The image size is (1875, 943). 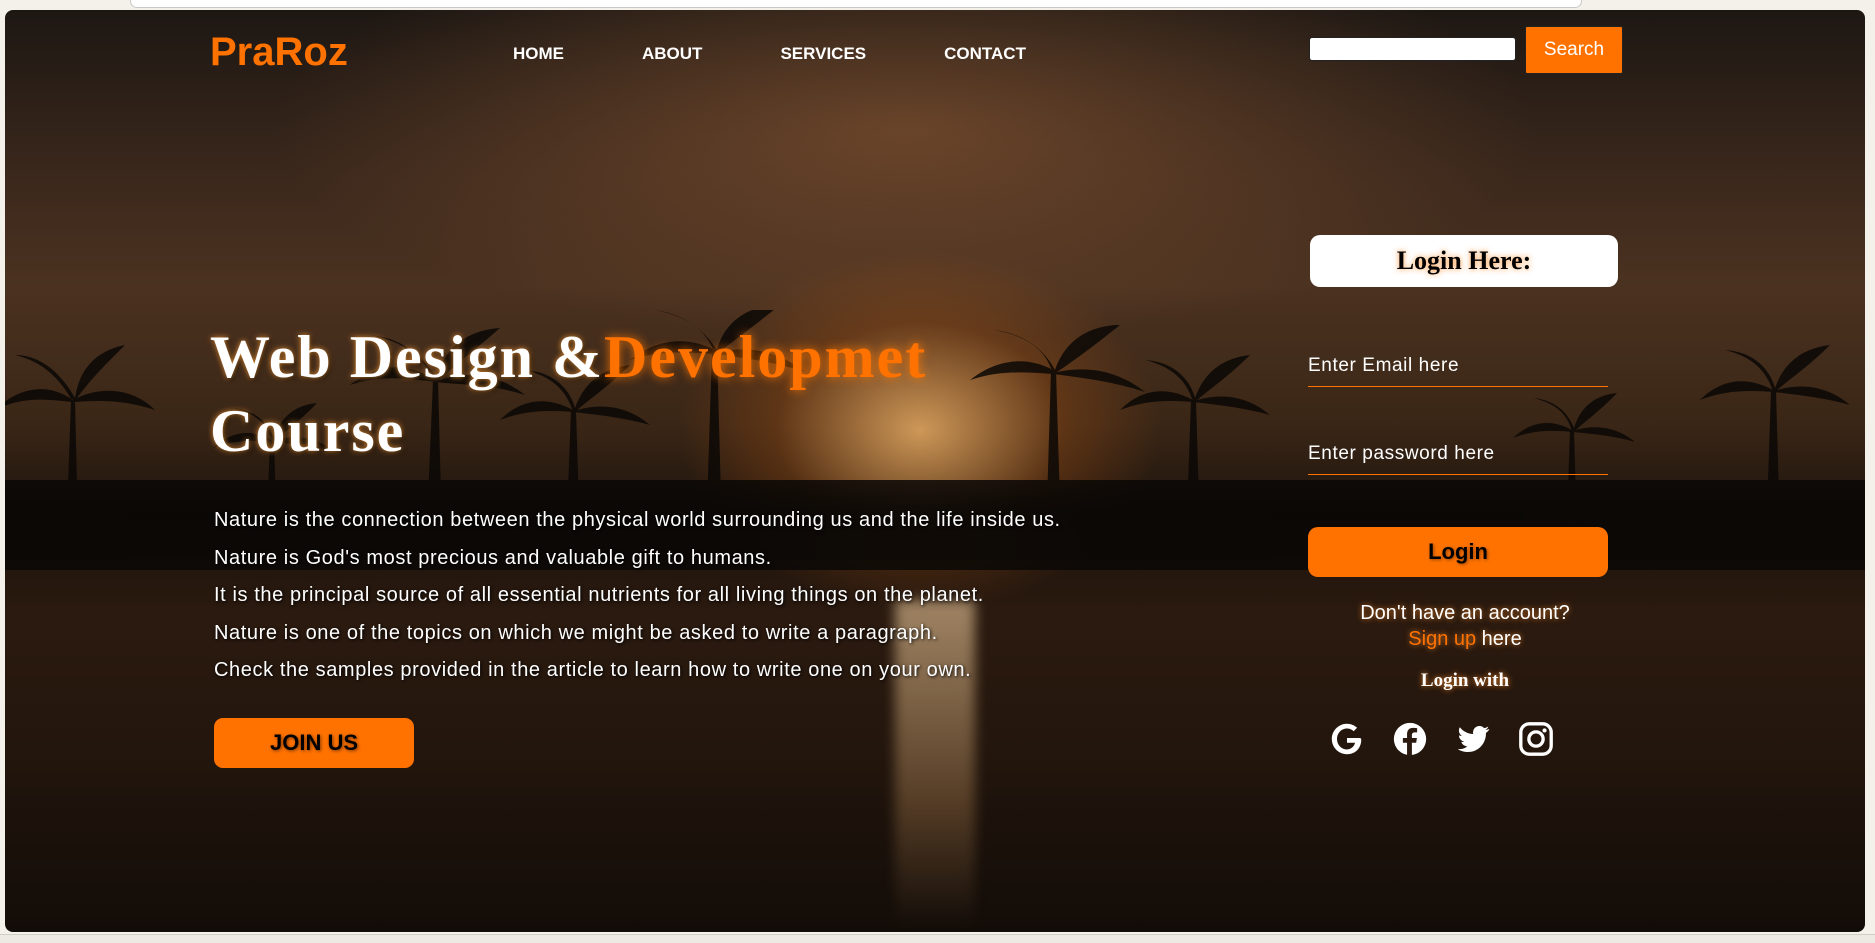 What do you see at coordinates (1574, 50) in the screenshot?
I see `search-button: Search` at bounding box center [1574, 50].